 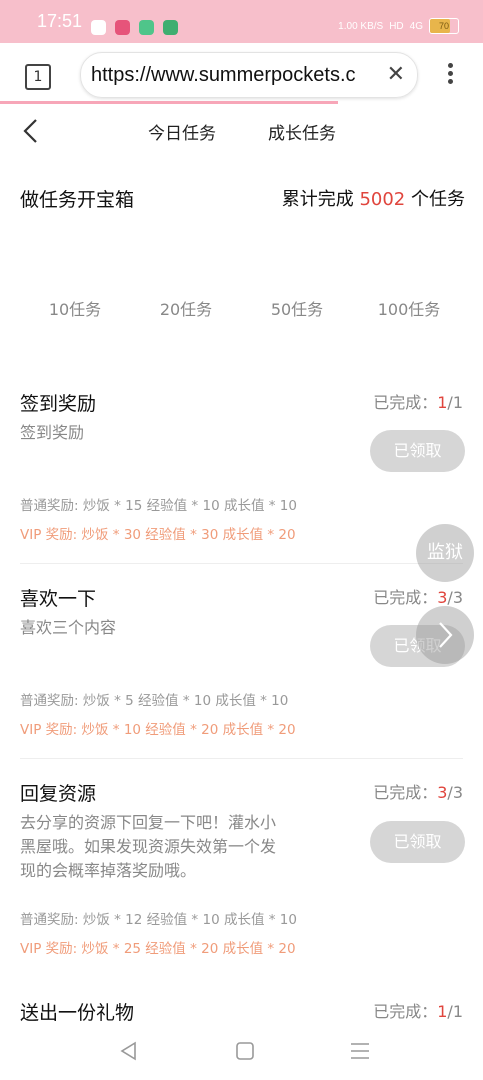 What do you see at coordinates (38, 77) in the screenshot?
I see `tab-switcher-button: 1` at bounding box center [38, 77].